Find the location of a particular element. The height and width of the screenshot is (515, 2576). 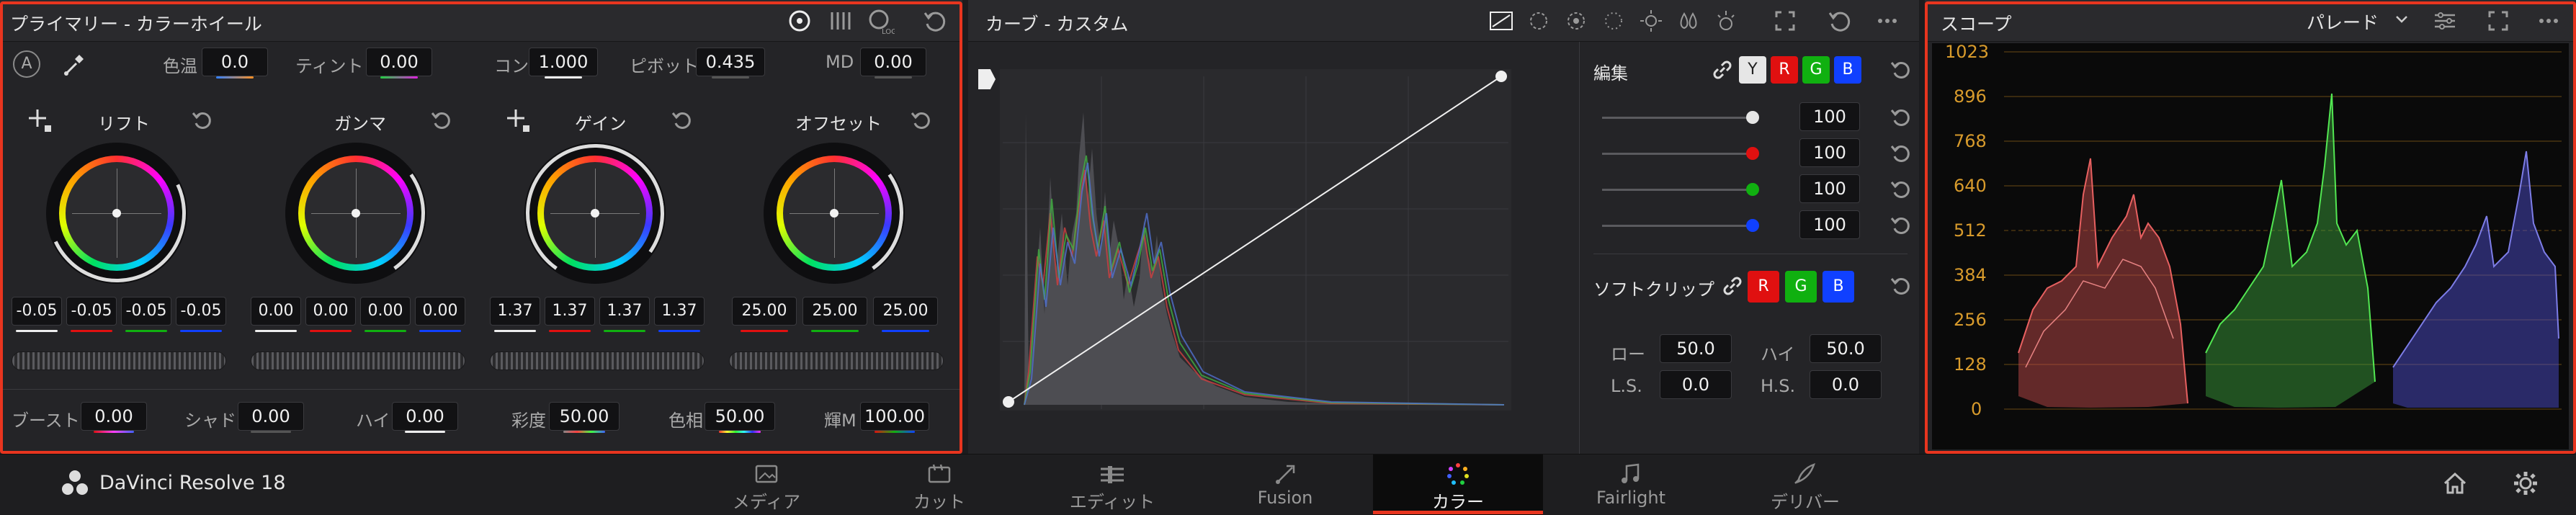

color-page-icon is located at coordinates (1458, 474).